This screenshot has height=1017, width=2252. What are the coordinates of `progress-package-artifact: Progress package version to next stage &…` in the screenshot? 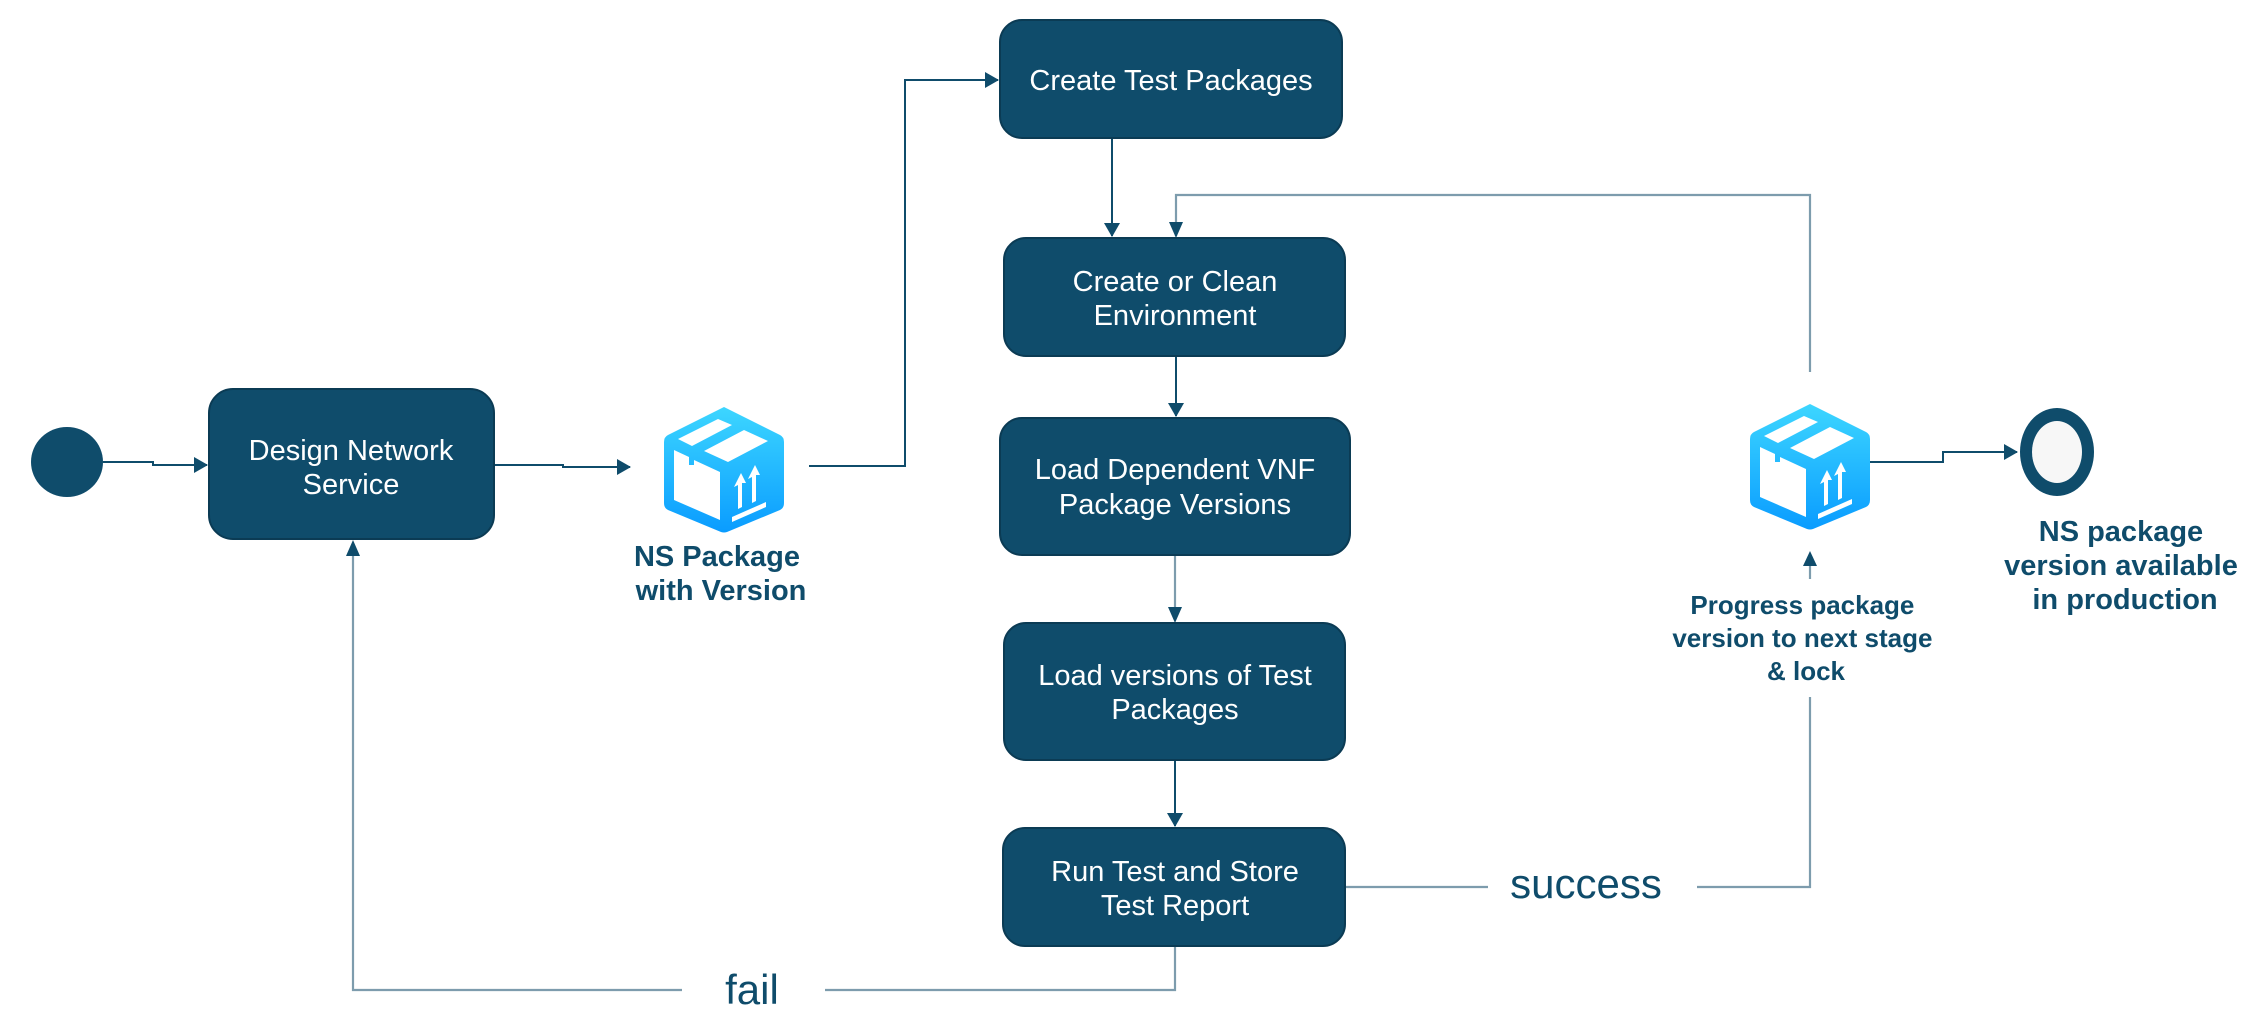 It's located at (1805, 545).